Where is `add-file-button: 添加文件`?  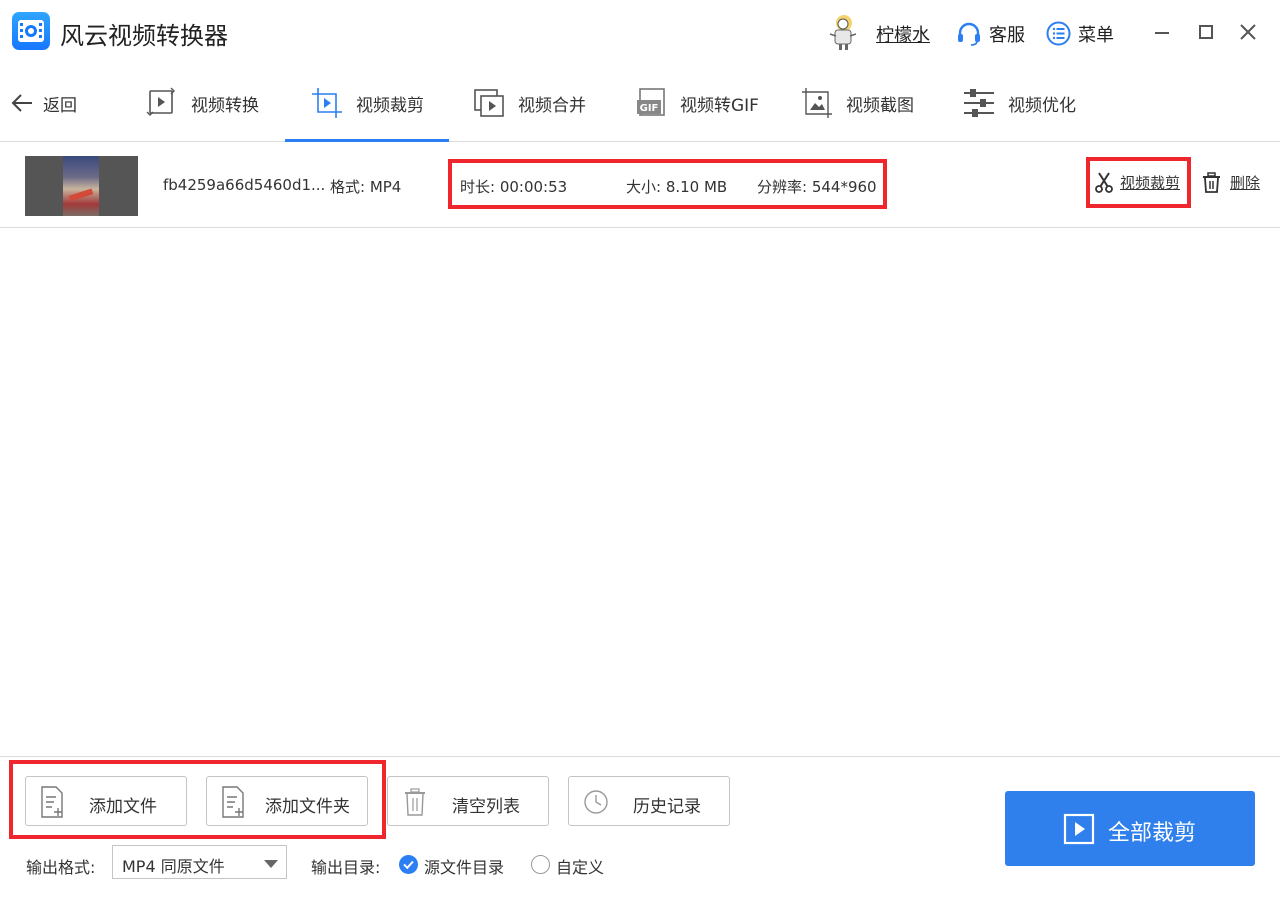 add-file-button: 添加文件 is located at coordinates (106, 801).